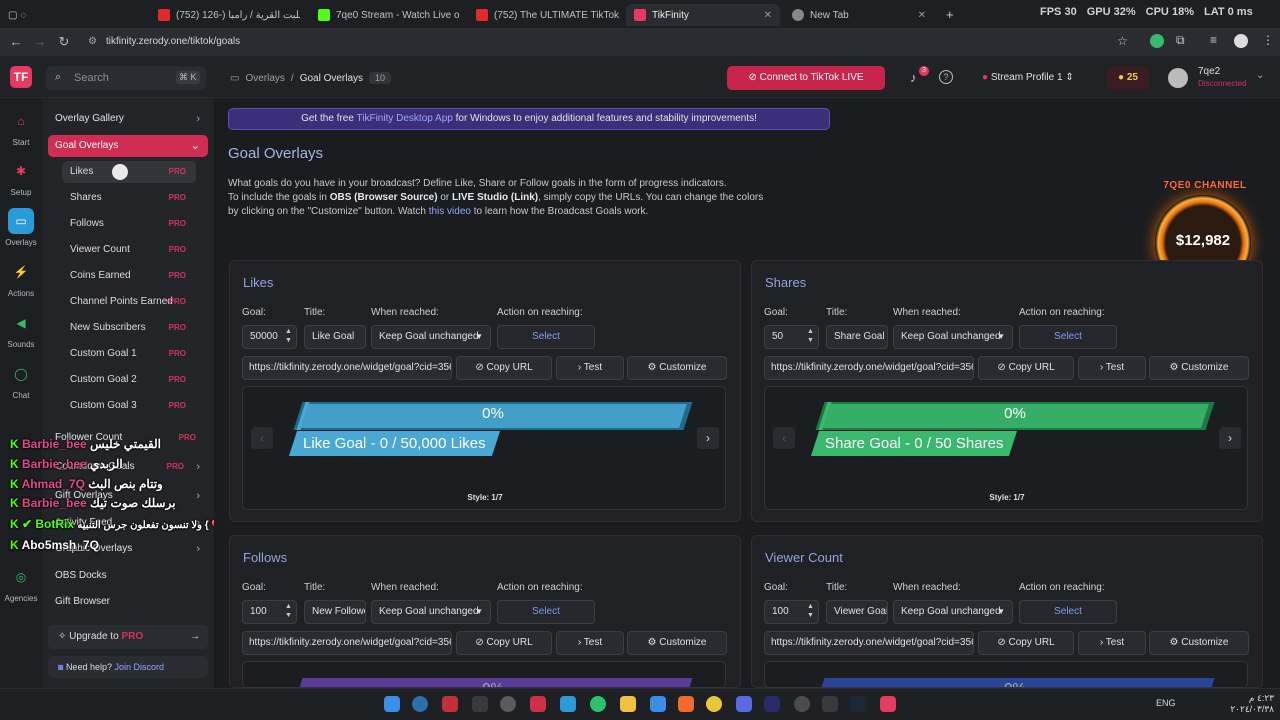 Image resolution: width=1280 pixels, height=720 pixels. I want to click on downloads-icon: ≡, so click(1213, 40).